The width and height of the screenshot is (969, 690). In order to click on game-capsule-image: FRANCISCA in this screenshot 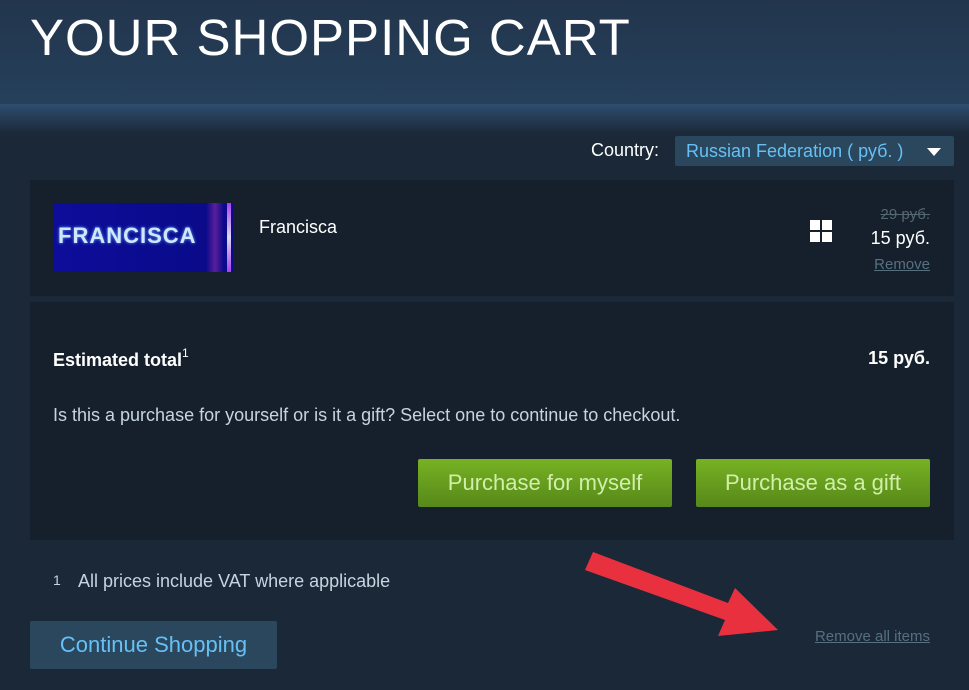, I will do `click(143, 237)`.